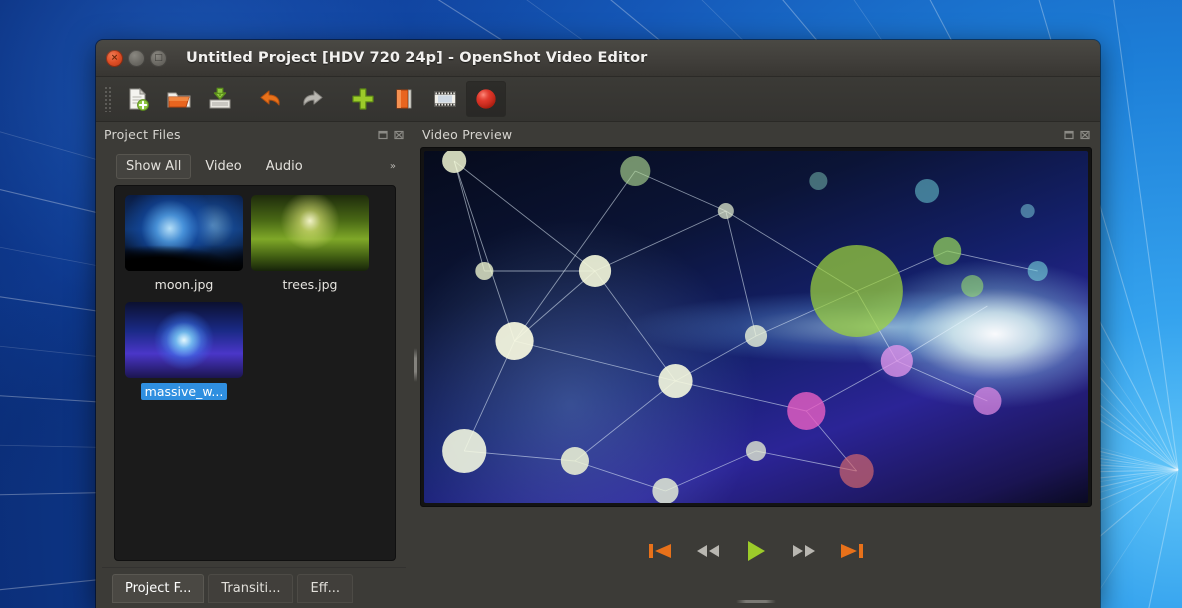 The width and height of the screenshot is (1182, 608). I want to click on fast-forward-icon, so click(804, 550).